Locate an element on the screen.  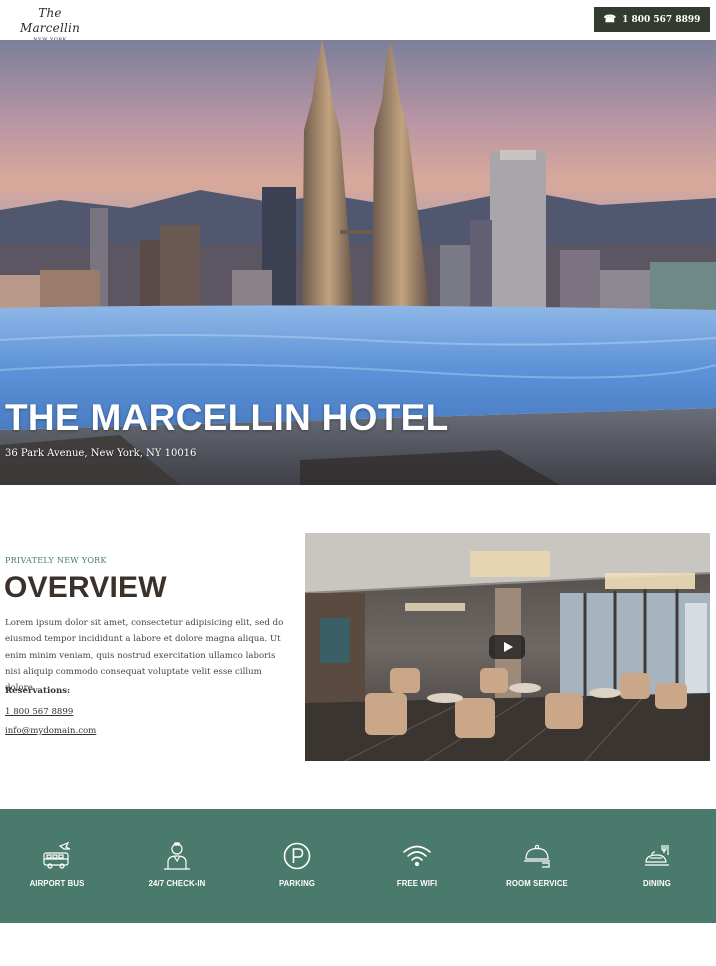
play-button is located at coordinates (507, 647).